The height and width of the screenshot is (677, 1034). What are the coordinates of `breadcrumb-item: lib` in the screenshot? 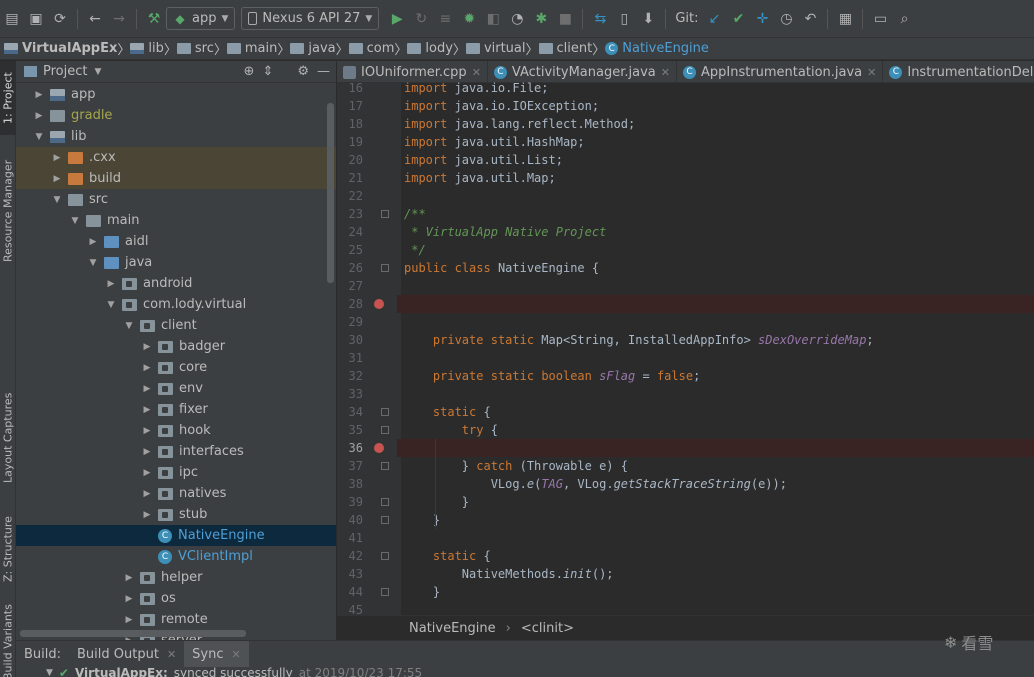 It's located at (147, 48).